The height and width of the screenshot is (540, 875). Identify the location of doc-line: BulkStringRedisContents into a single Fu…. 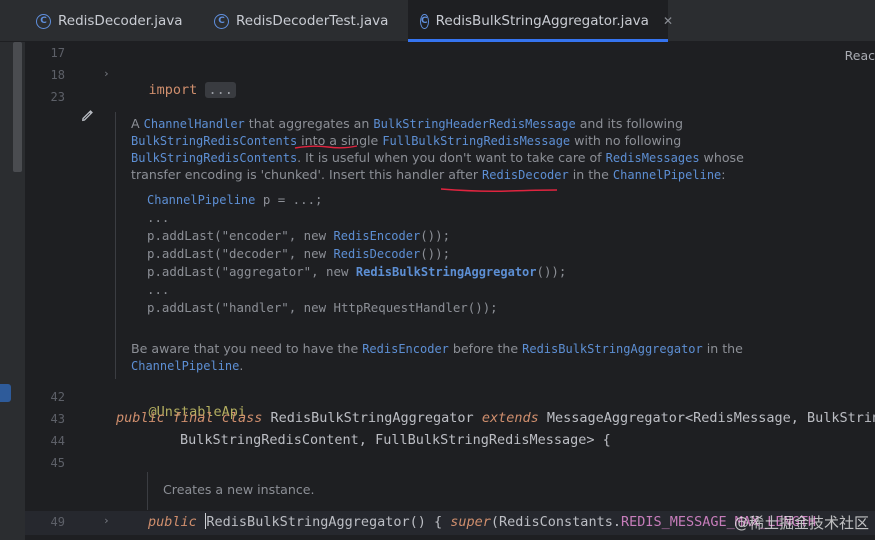
(406, 140).